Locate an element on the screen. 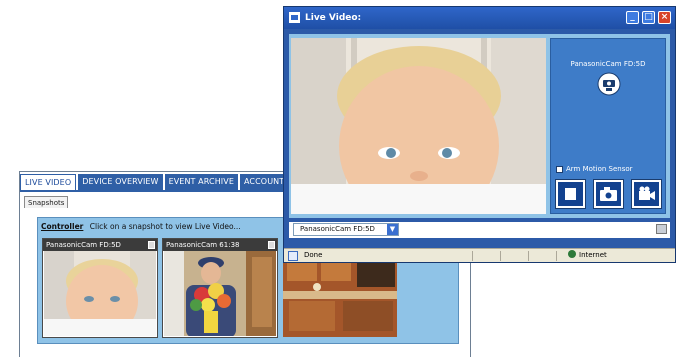 The width and height of the screenshot is (686, 357). camera-selector-row: PanasonicCam FD:5D ▼ is located at coordinates (479, 230).